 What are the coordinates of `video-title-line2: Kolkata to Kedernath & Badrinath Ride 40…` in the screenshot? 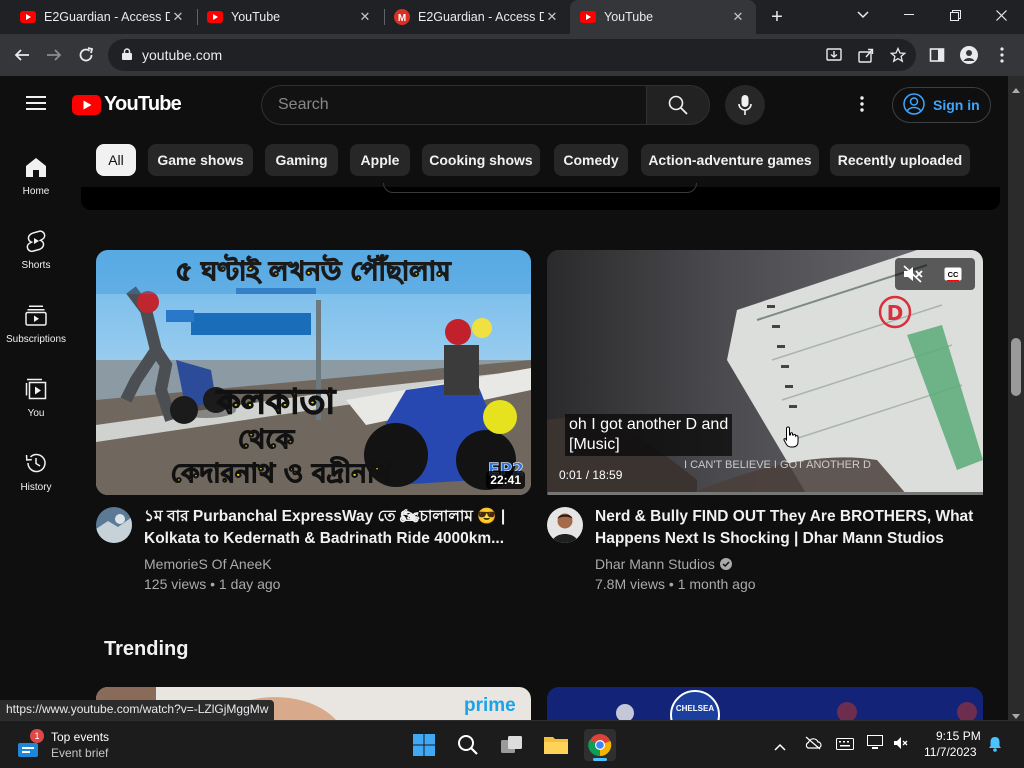 It's located at (324, 538).